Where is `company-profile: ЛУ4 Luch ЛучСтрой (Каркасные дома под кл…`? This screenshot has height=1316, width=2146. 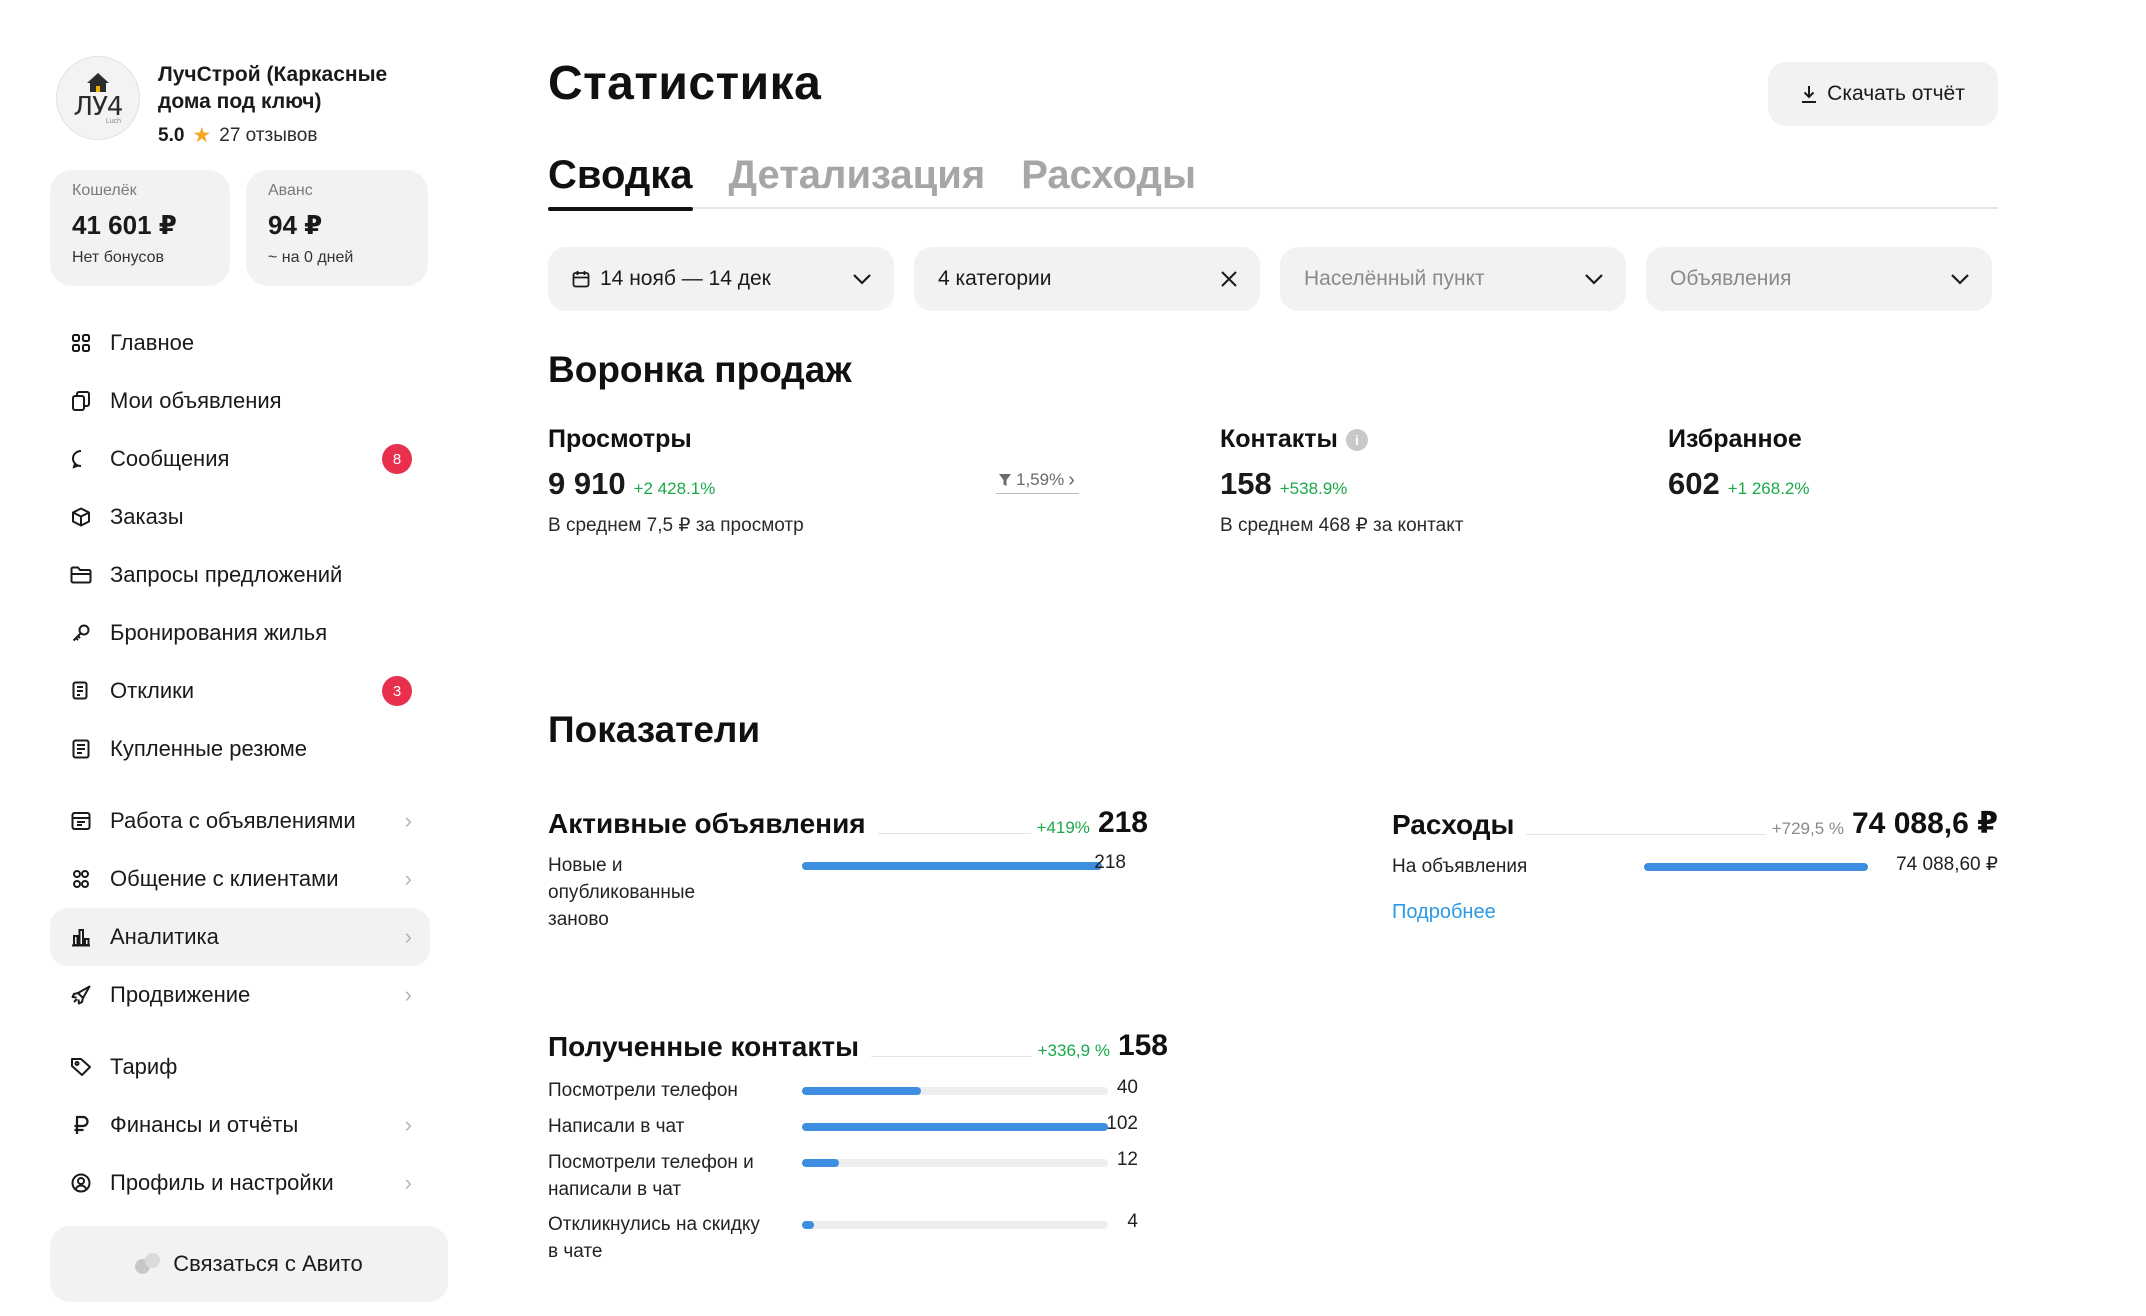 company-profile: ЛУ4 Luch ЛучСтрой (Каркасные дома под кл… is located at coordinates (247, 102).